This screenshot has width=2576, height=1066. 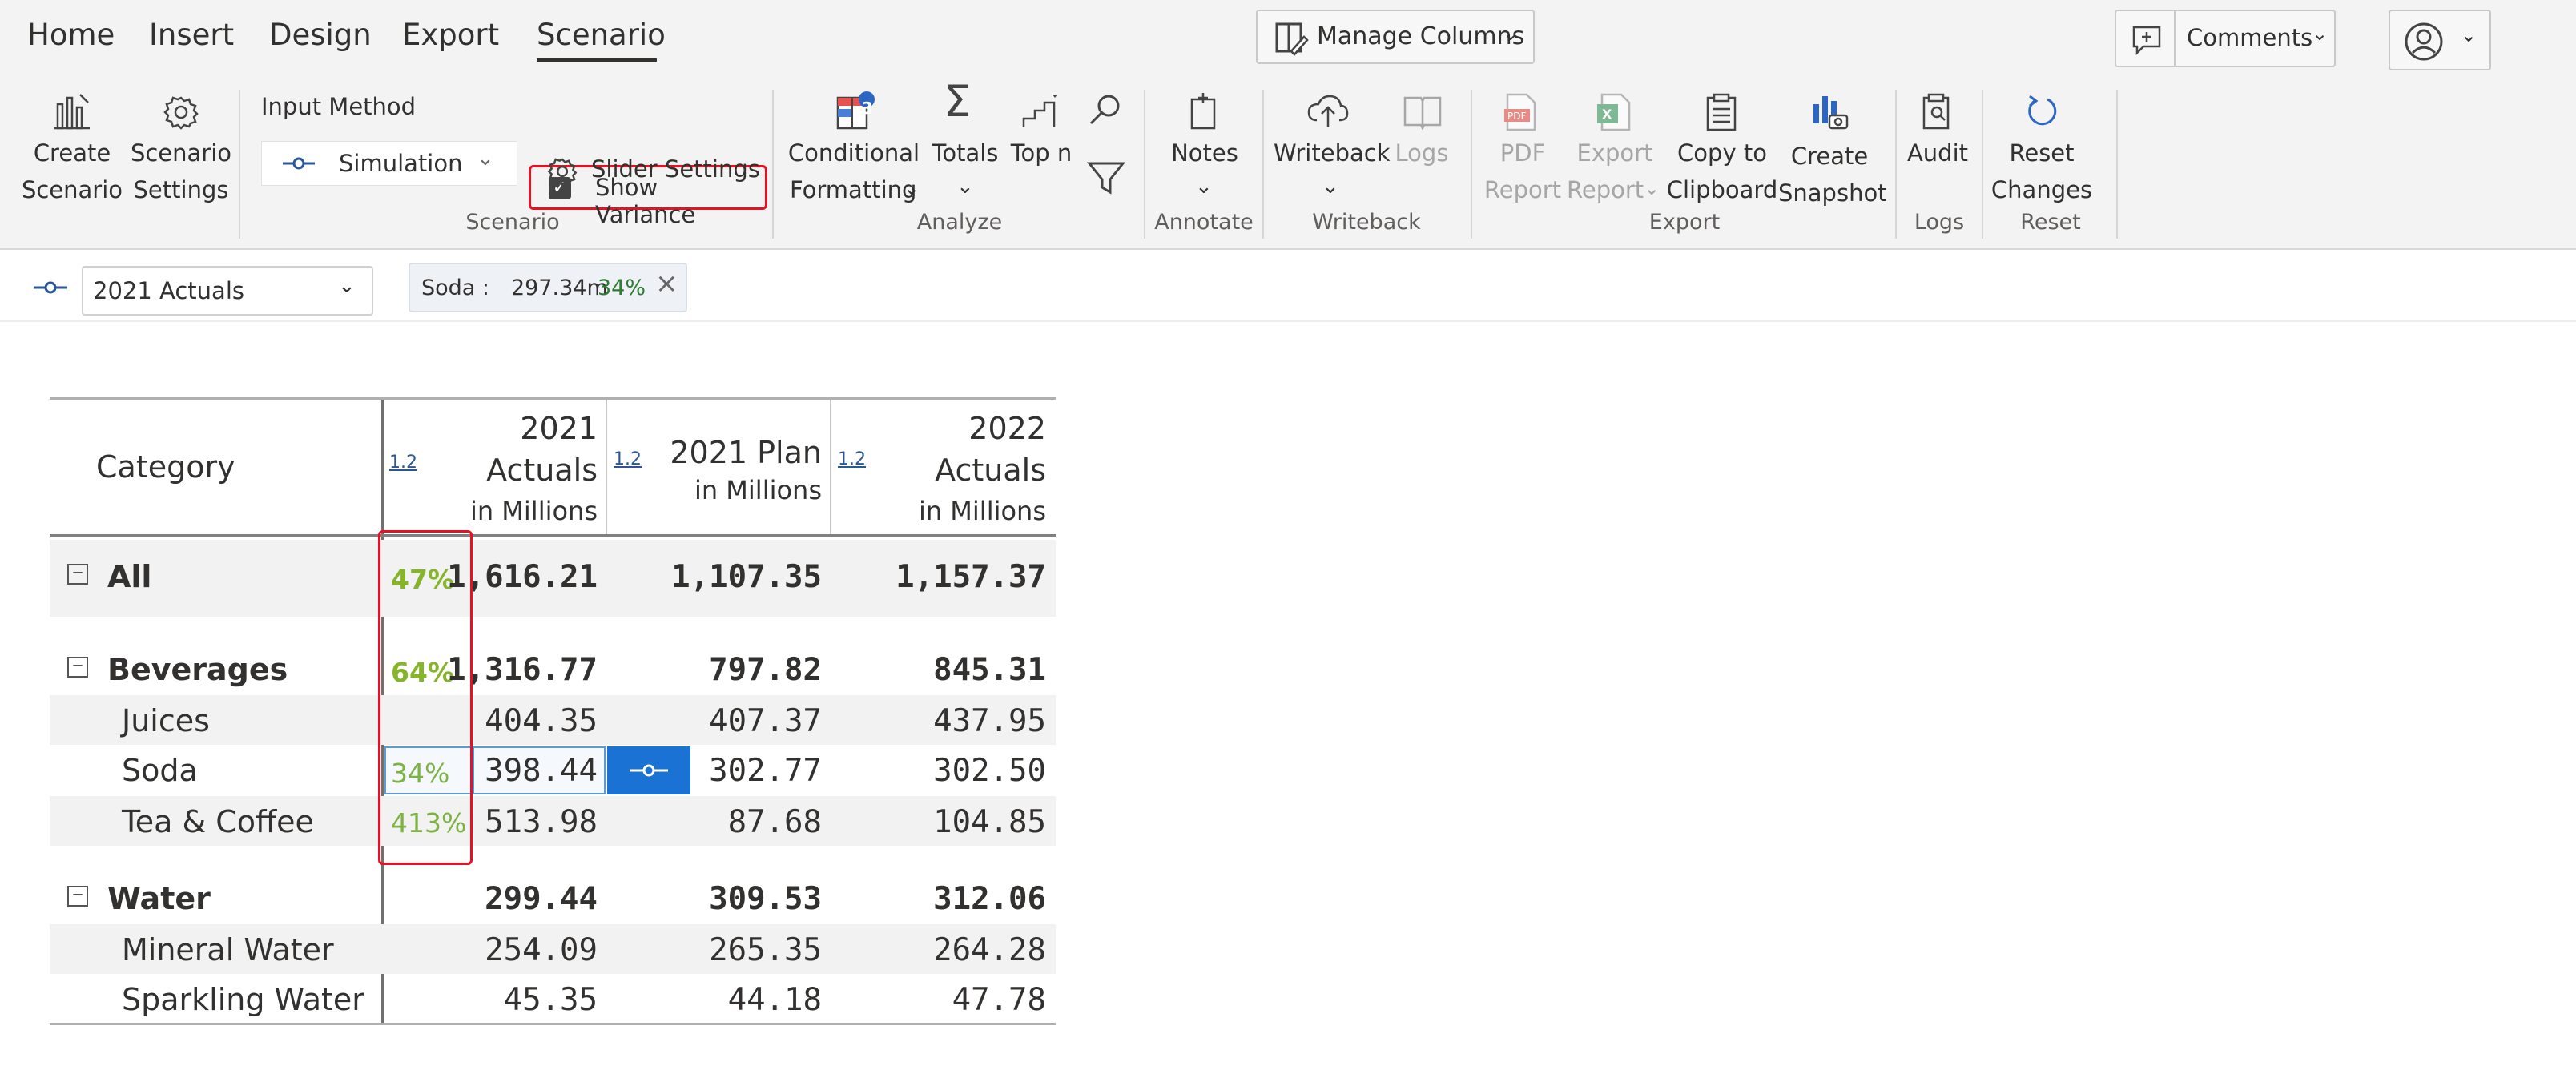 I want to click on create-scenario-button: Create Scenario, so click(x=72, y=146).